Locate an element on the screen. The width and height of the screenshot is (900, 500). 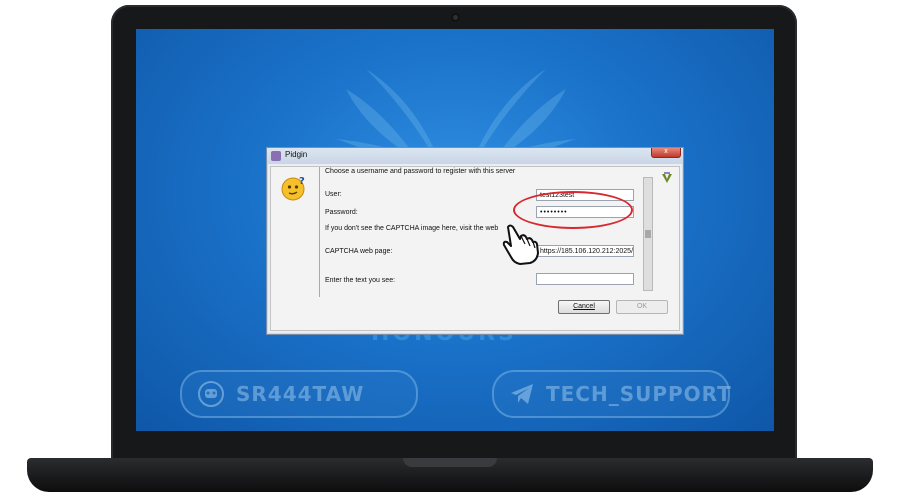
chat-robot-icon is located at coordinates (211, 394).